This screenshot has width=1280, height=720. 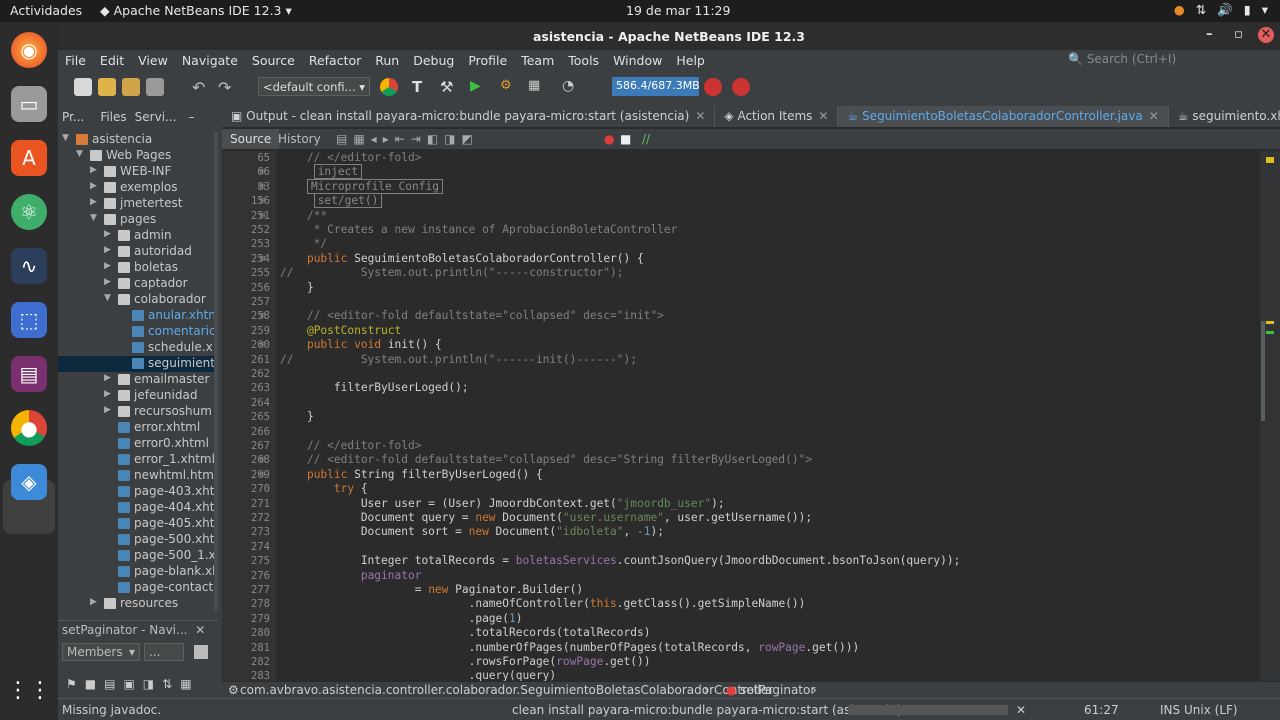 I want to click on tree-item: ▶ WEB-INF, so click(x=136, y=172).